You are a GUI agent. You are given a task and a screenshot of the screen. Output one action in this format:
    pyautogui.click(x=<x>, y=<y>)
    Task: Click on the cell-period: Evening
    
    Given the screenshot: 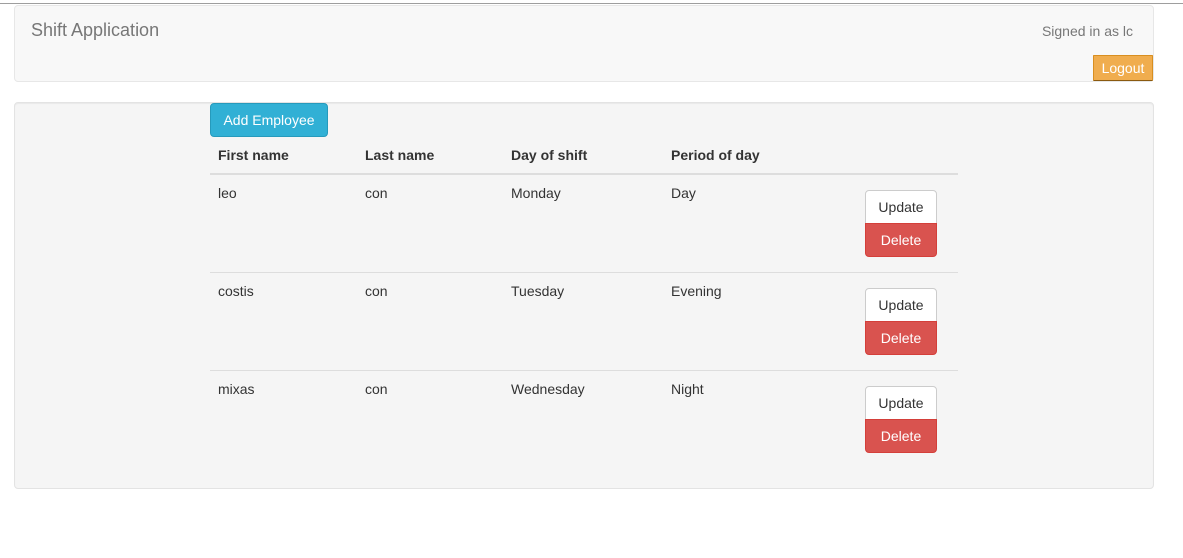 What is the action you would take?
    pyautogui.click(x=696, y=291)
    